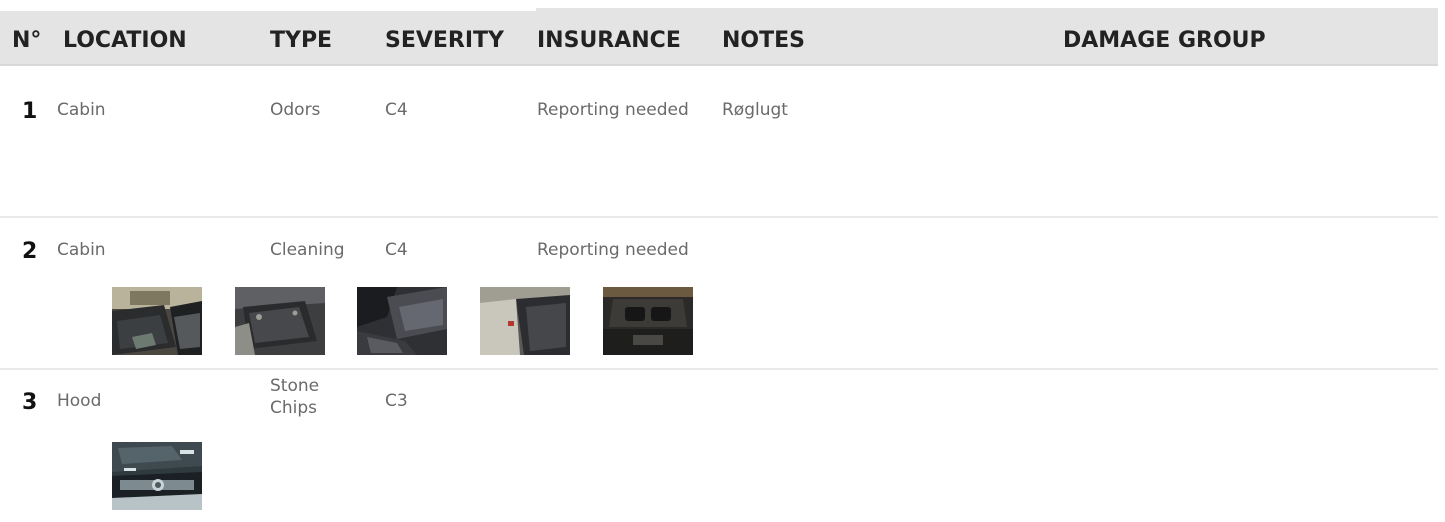  I want to click on seat-photo, so click(157, 321).